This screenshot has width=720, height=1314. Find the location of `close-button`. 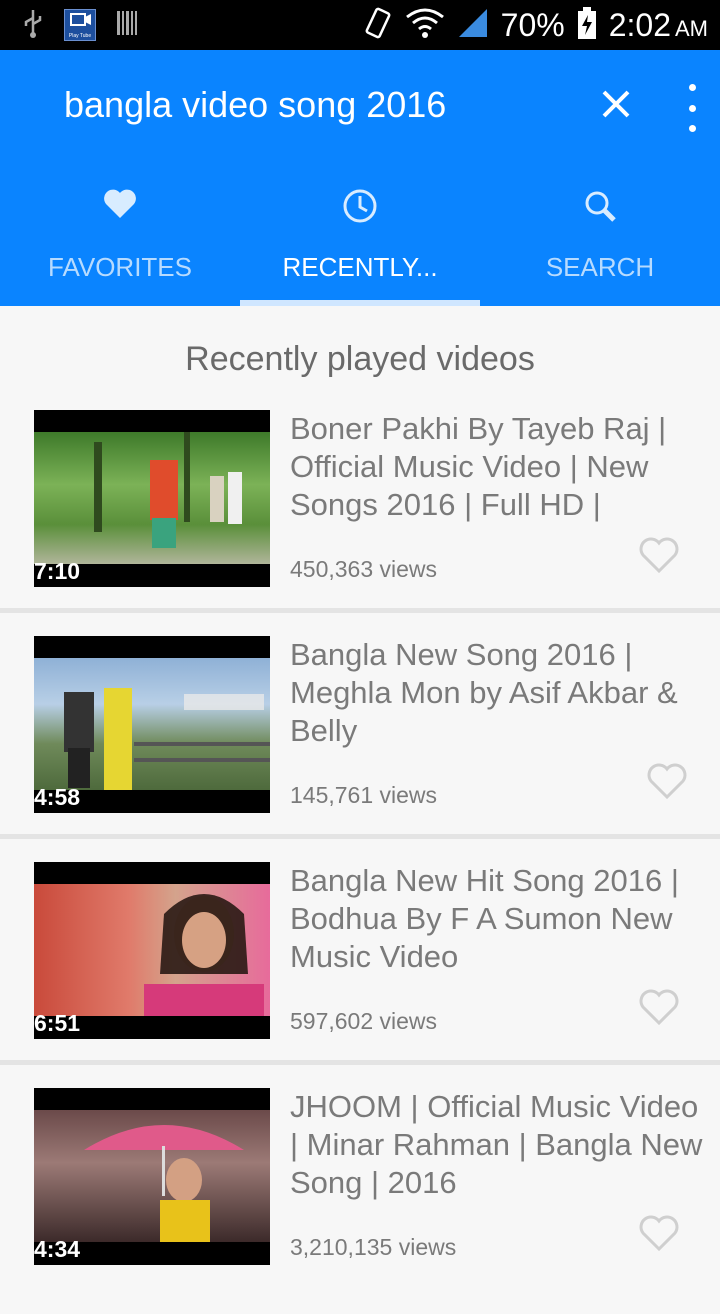

close-button is located at coordinates (616, 104).